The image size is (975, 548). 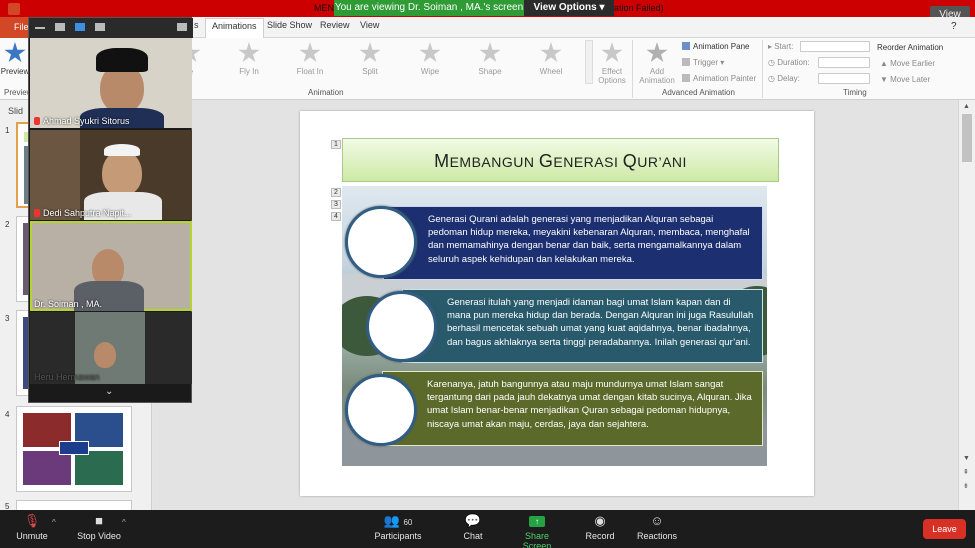 What do you see at coordinates (398, 536) in the screenshot?
I see `participants-label: Participants` at bounding box center [398, 536].